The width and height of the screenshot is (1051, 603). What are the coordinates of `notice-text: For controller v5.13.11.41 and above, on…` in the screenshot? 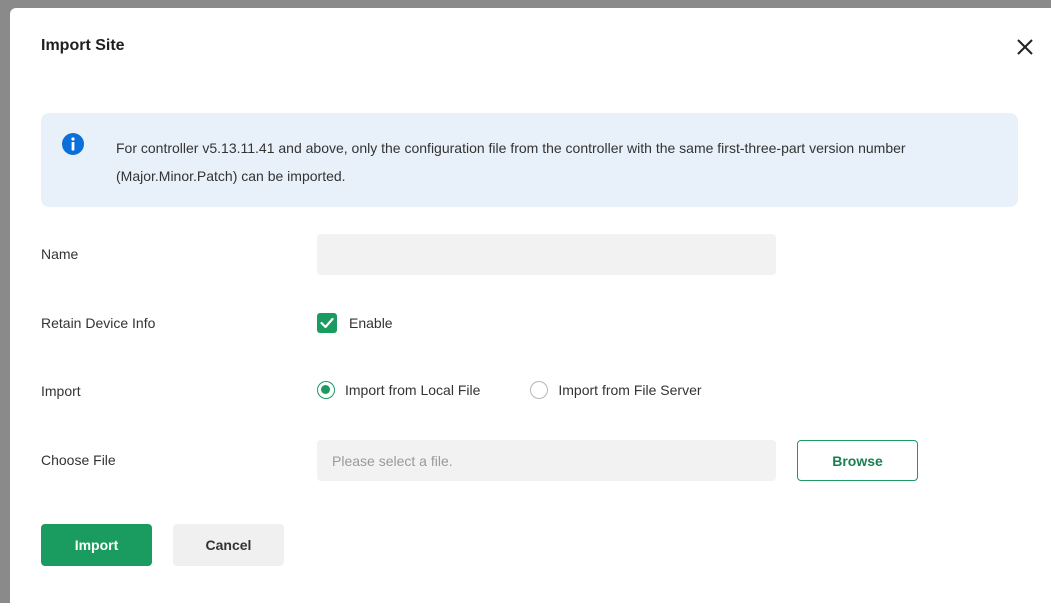 It's located at (511, 162).